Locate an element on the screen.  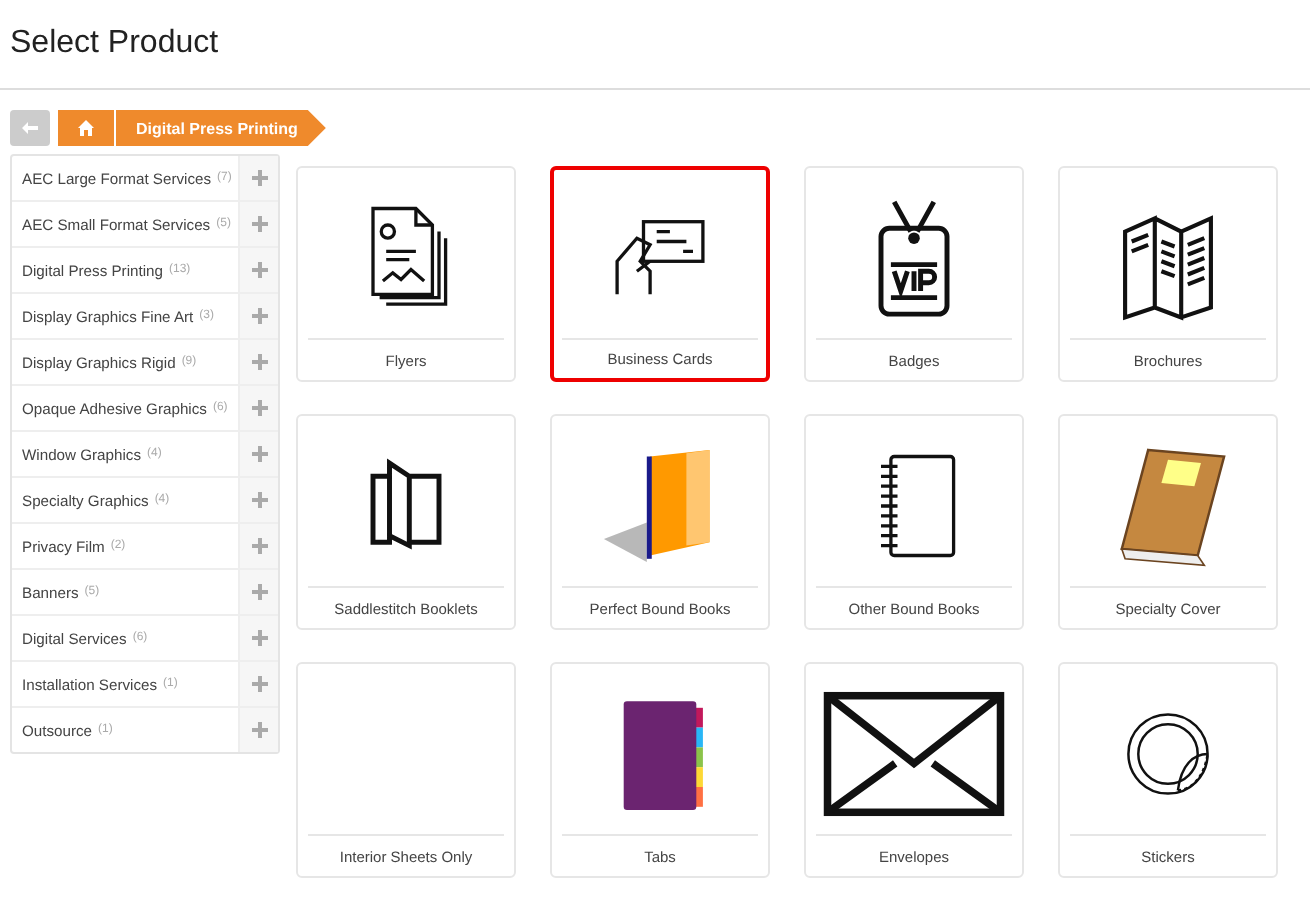
back-button is located at coordinates (30, 128).